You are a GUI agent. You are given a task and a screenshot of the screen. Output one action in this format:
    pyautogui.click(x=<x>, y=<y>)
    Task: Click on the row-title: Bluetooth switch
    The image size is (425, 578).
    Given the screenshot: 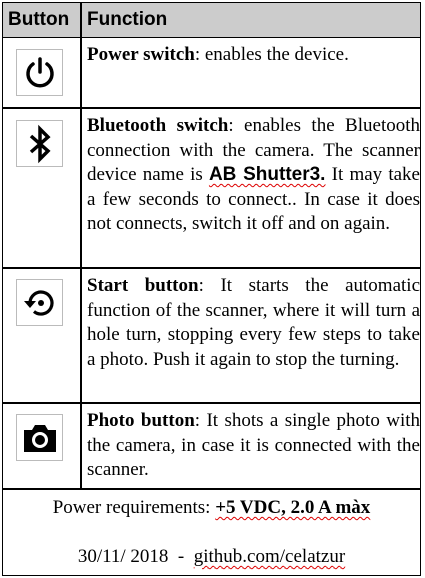 What is the action you would take?
    pyautogui.click(x=158, y=125)
    